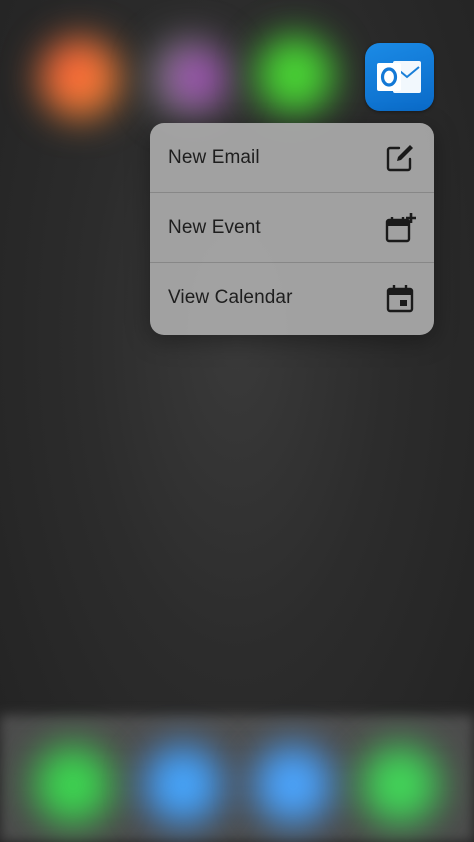 The image size is (474, 842). I want to click on outlook-icon, so click(399, 77).